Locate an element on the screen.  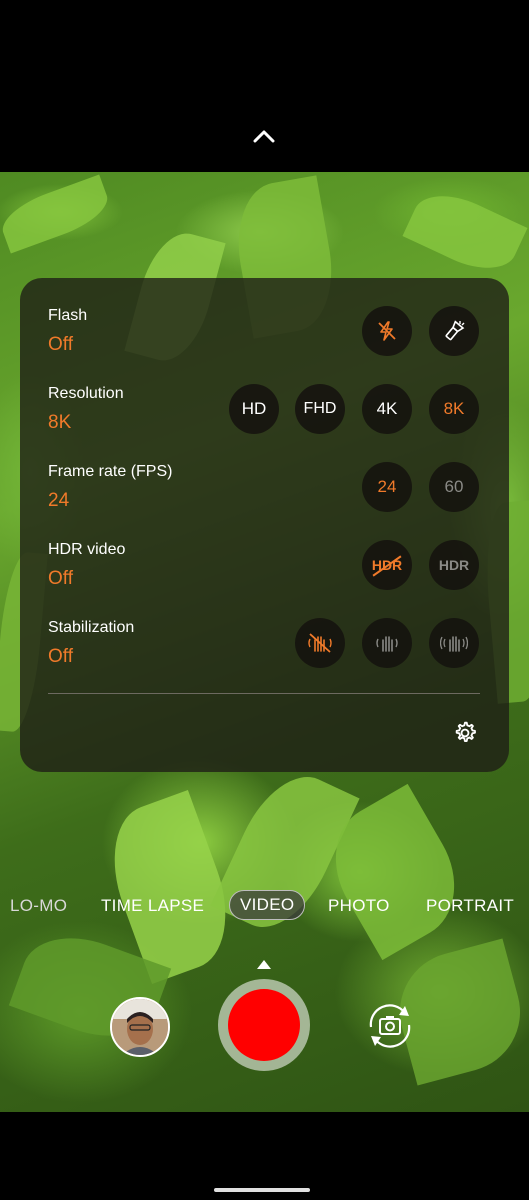
flashlight-button is located at coordinates (454, 331).